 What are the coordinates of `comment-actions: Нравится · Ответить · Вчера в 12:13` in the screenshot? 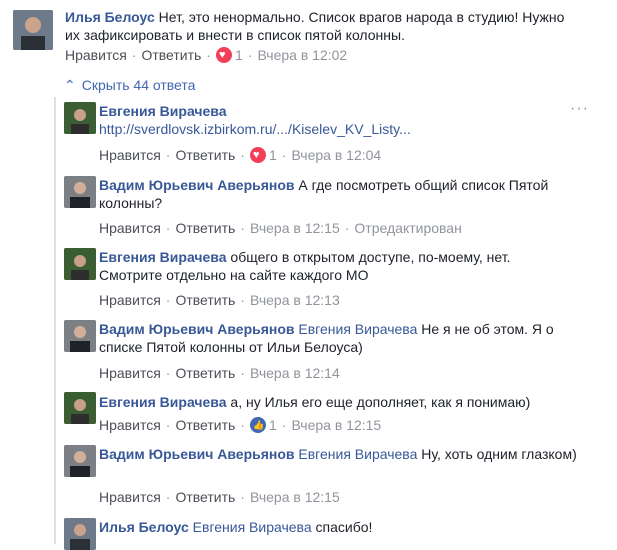 It's located at (219, 300).